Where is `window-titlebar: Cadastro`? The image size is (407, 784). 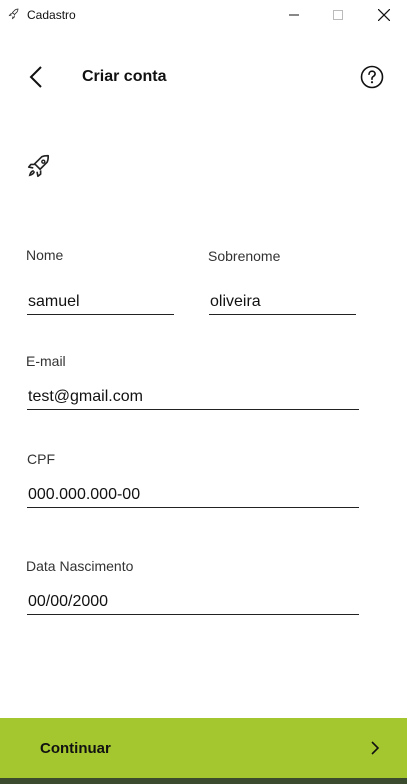 window-titlebar: Cadastro is located at coordinates (203, 15).